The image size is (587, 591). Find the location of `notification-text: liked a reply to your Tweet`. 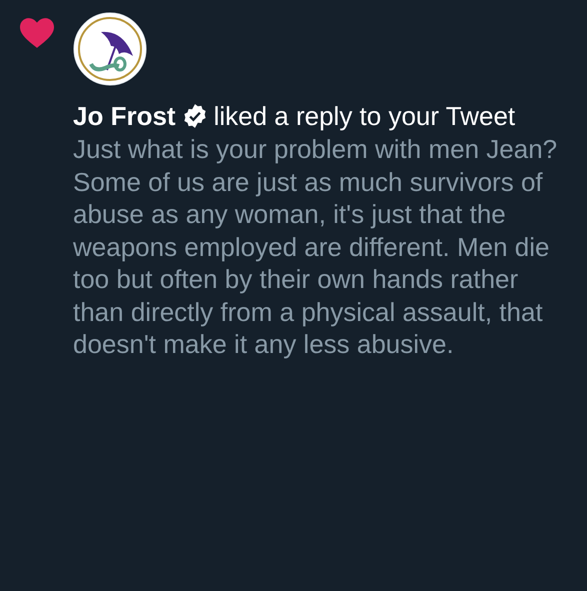

notification-text: liked a reply to your Tweet is located at coordinates (365, 116).